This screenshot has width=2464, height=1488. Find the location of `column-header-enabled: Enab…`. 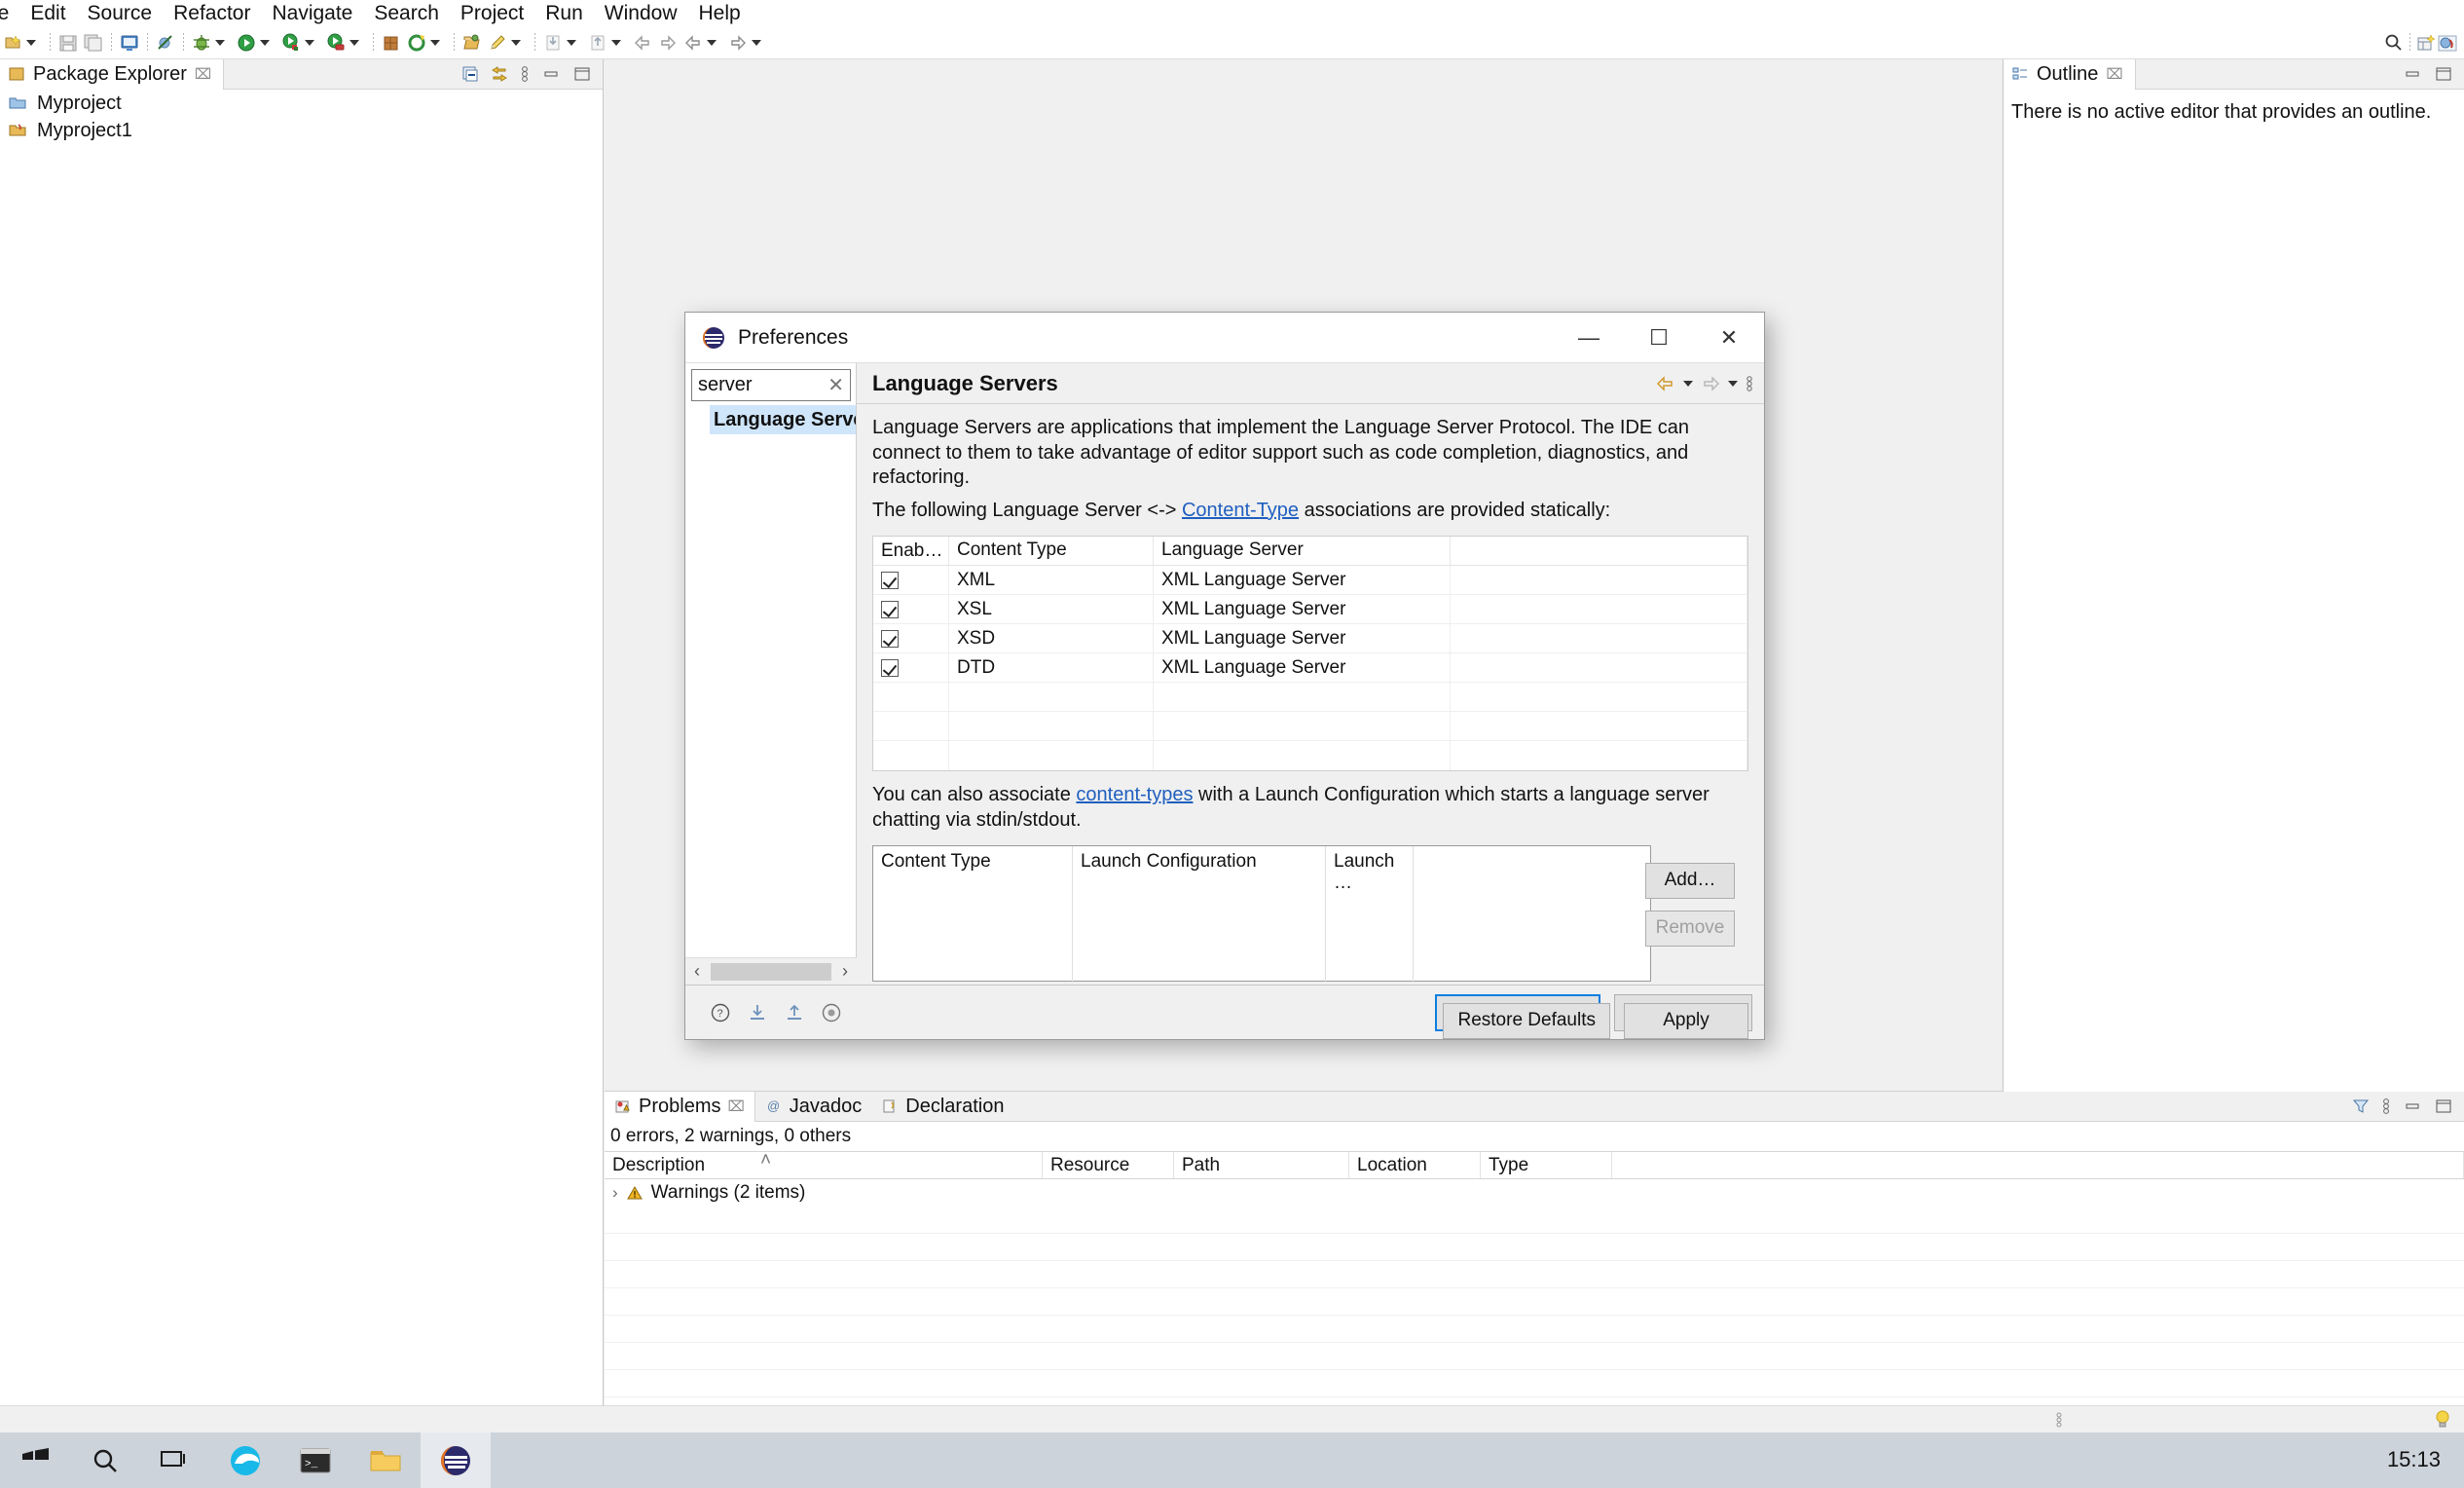

column-header-enabled: Enab… is located at coordinates (911, 551).